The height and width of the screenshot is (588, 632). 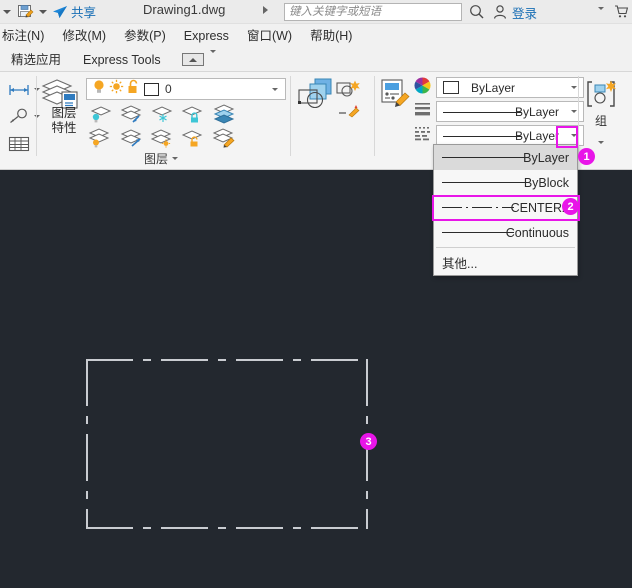 What do you see at coordinates (546, 157) in the screenshot?
I see `linetype-option-label: ByLayer` at bounding box center [546, 157].